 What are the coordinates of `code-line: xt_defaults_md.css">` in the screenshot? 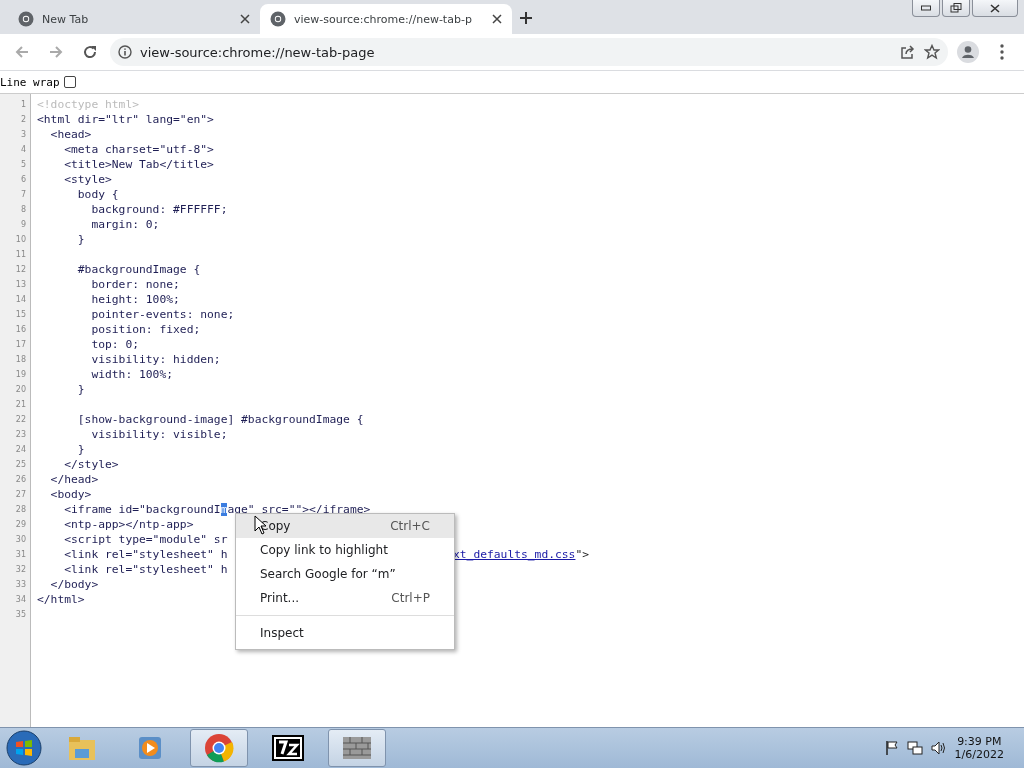 It's located at (521, 554).